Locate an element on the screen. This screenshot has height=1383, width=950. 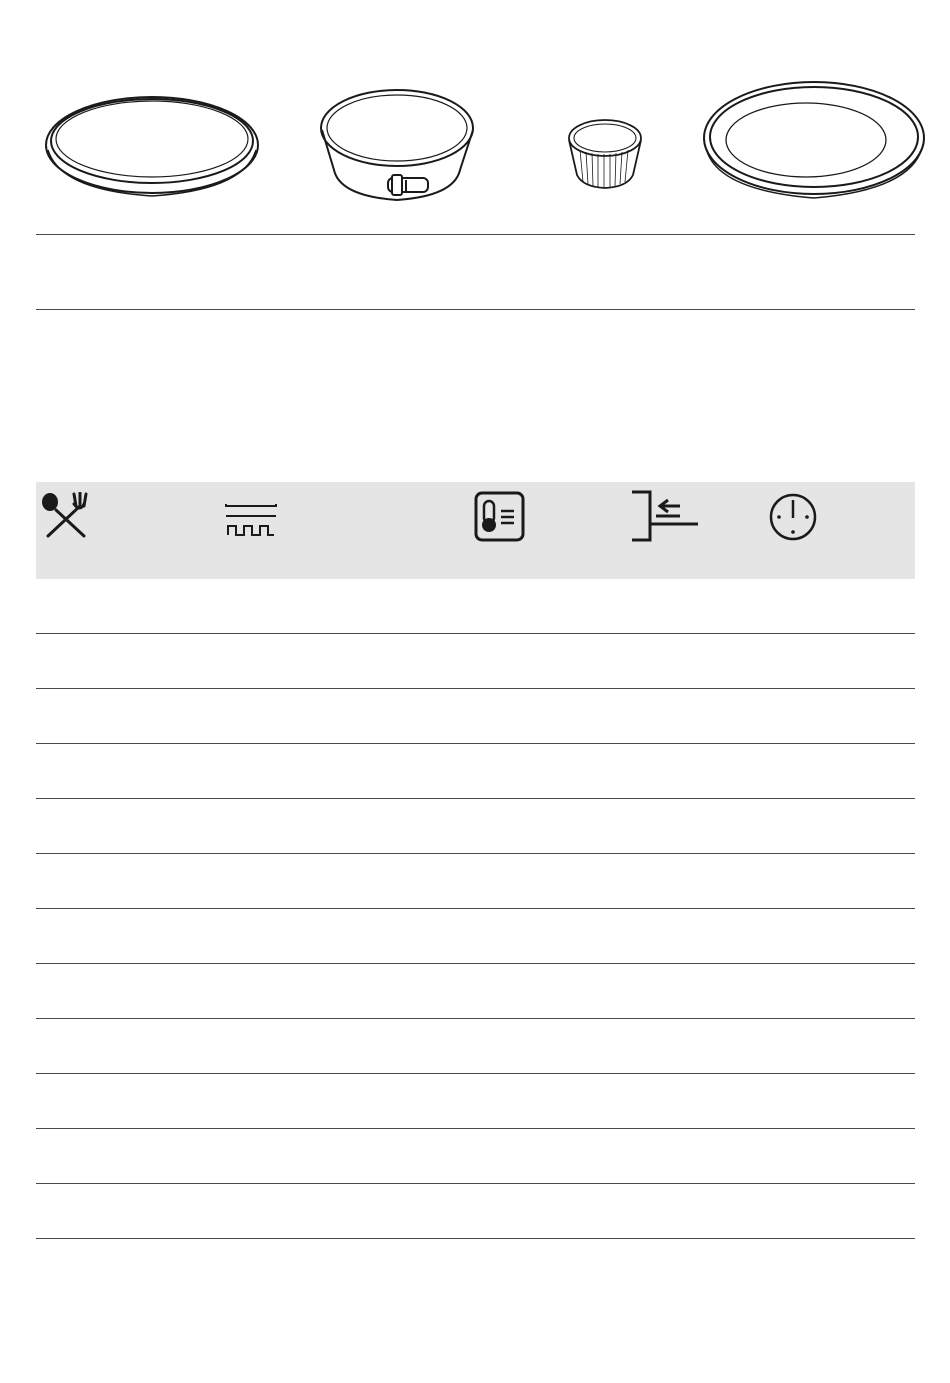
cake-tin-icon is located at coordinates (814, 140).